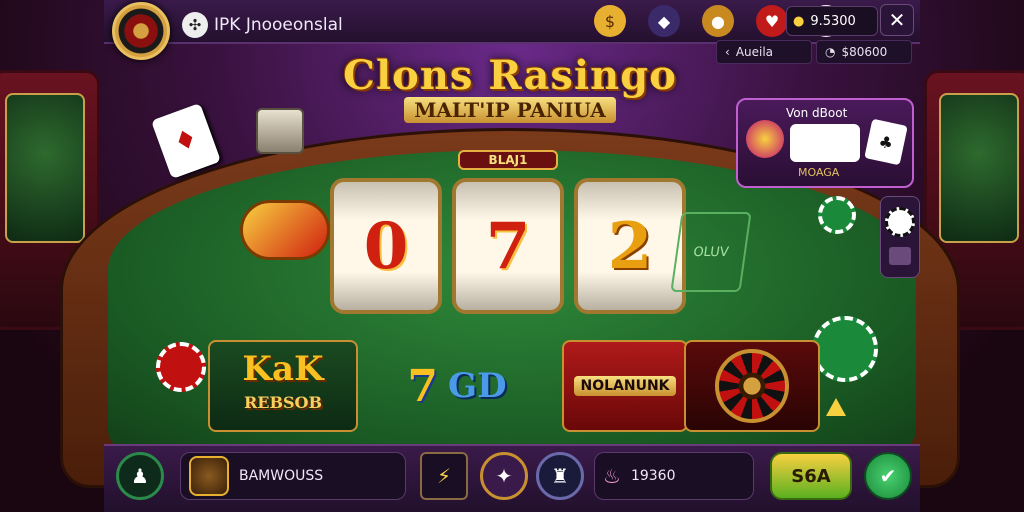  What do you see at coordinates (900, 222) in the screenshot?
I see `chip-menu-icon` at bounding box center [900, 222].